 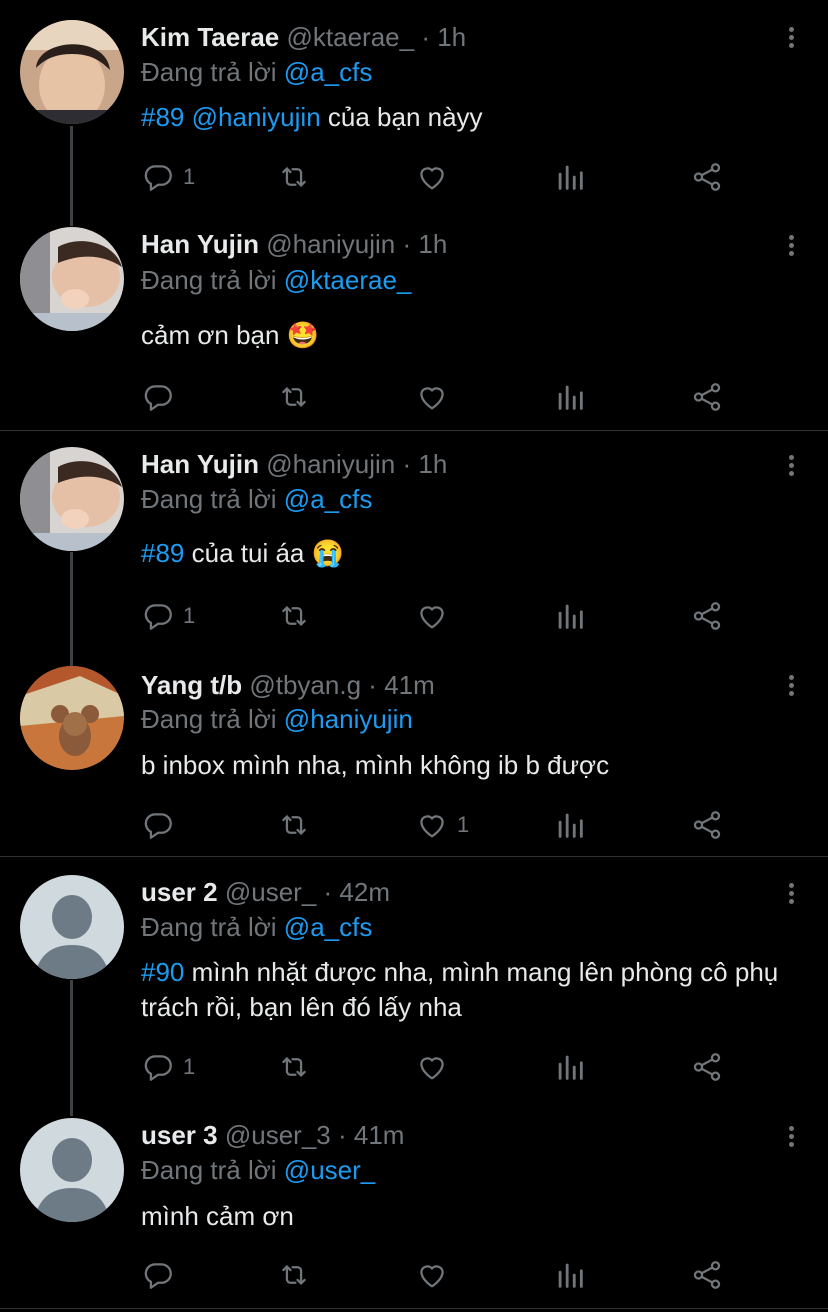 I want to click on timestamp: 42m, so click(x=364, y=892).